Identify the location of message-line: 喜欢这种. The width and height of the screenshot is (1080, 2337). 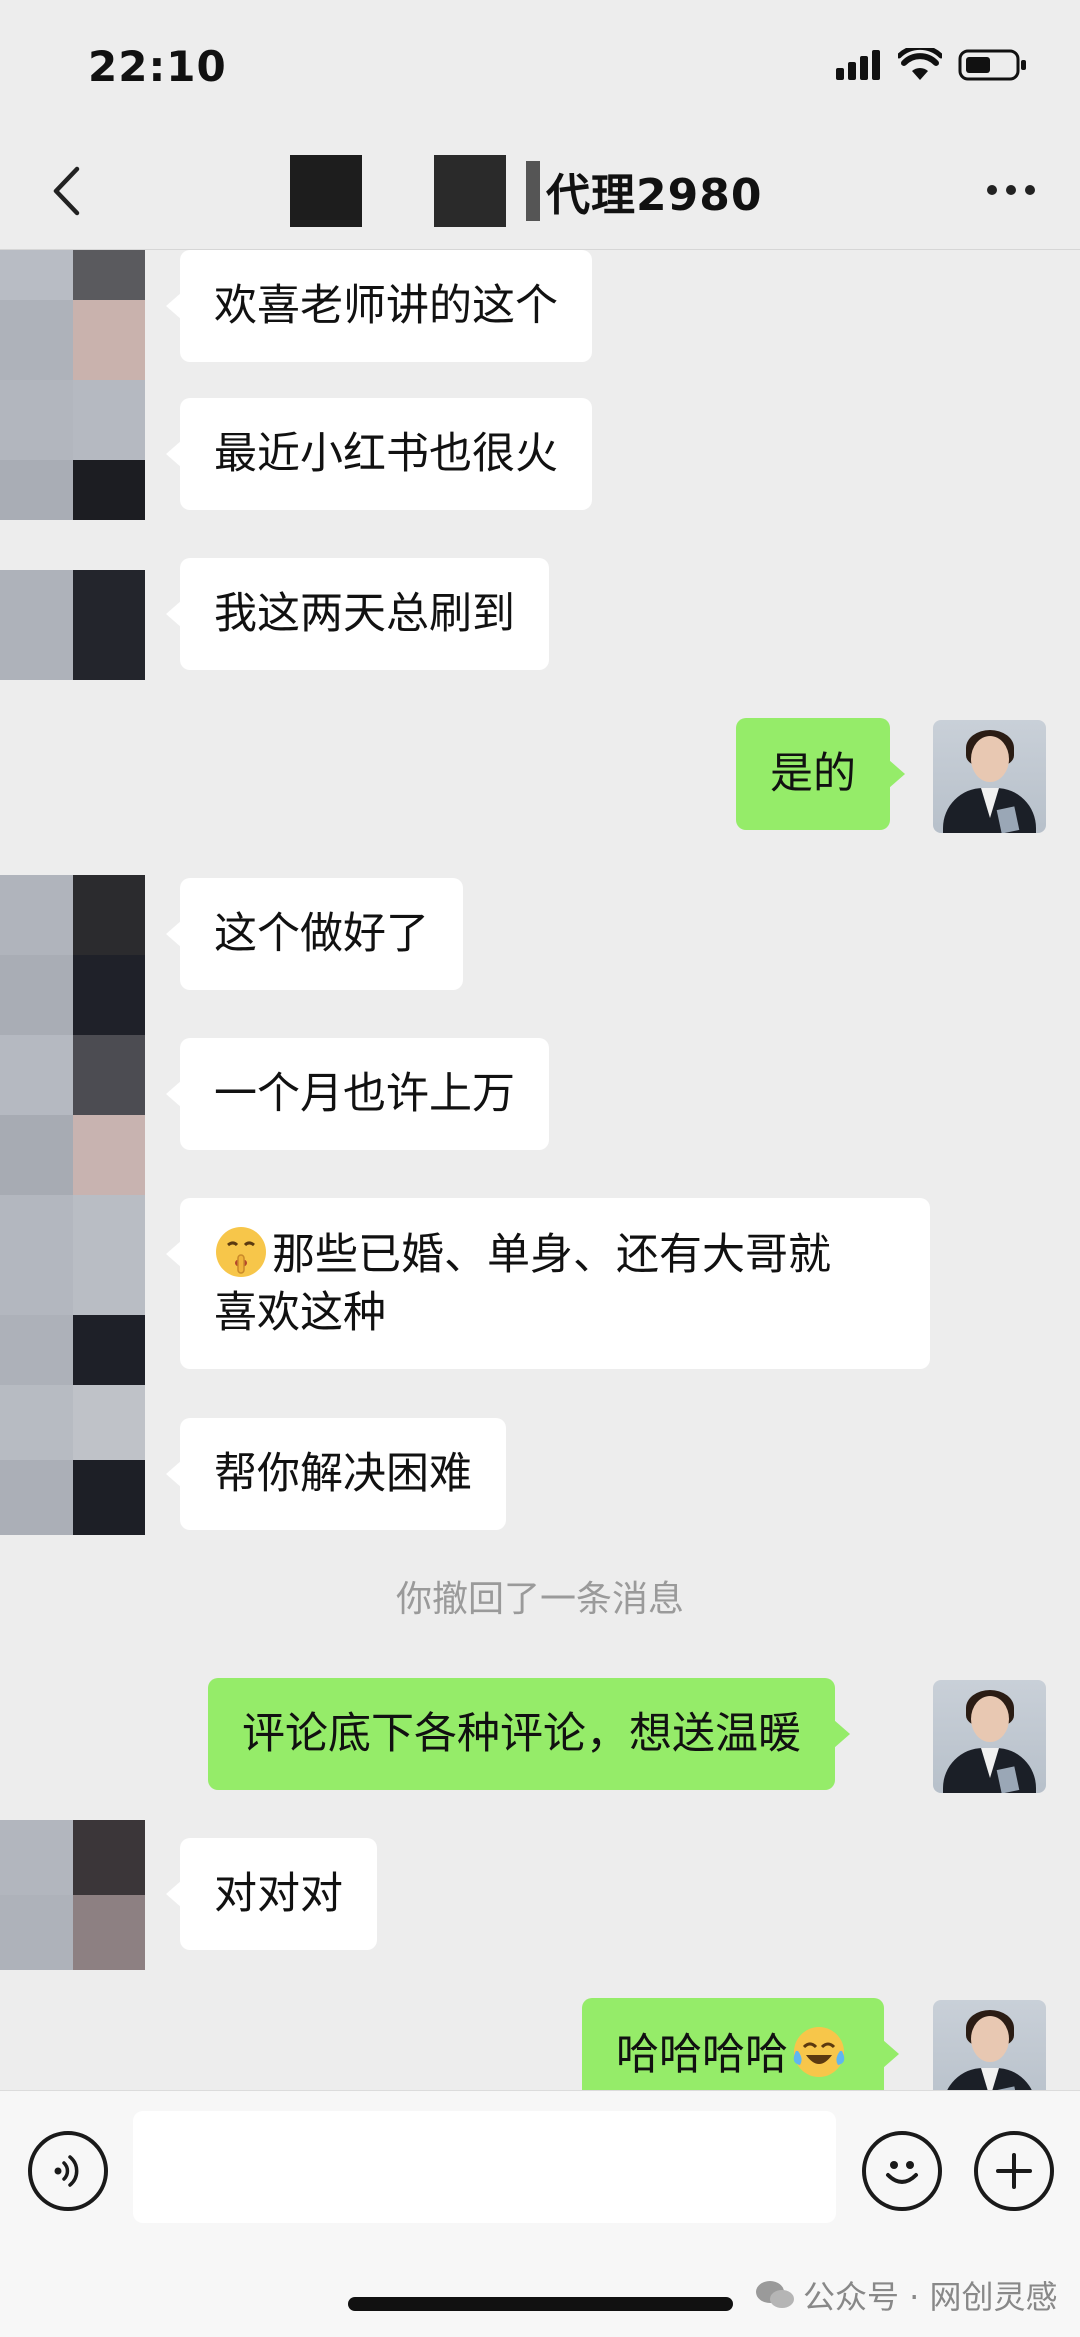
(300, 1313).